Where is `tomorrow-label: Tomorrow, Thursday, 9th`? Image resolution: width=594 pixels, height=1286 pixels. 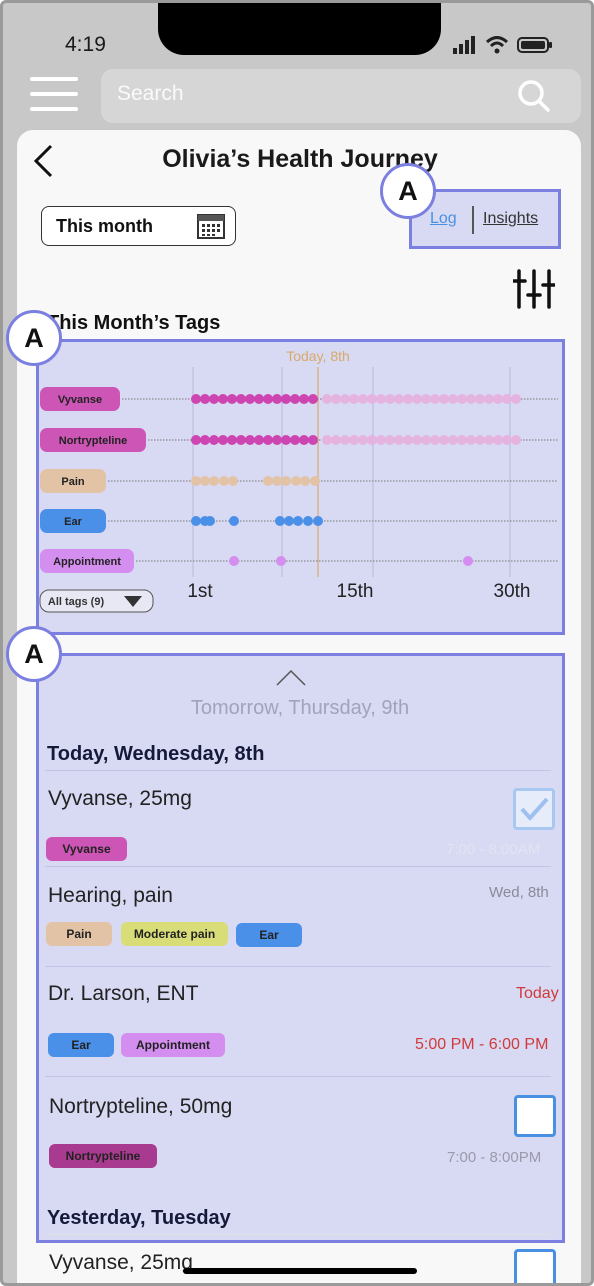 tomorrow-label: Tomorrow, Thursday, 9th is located at coordinates (297, 708).